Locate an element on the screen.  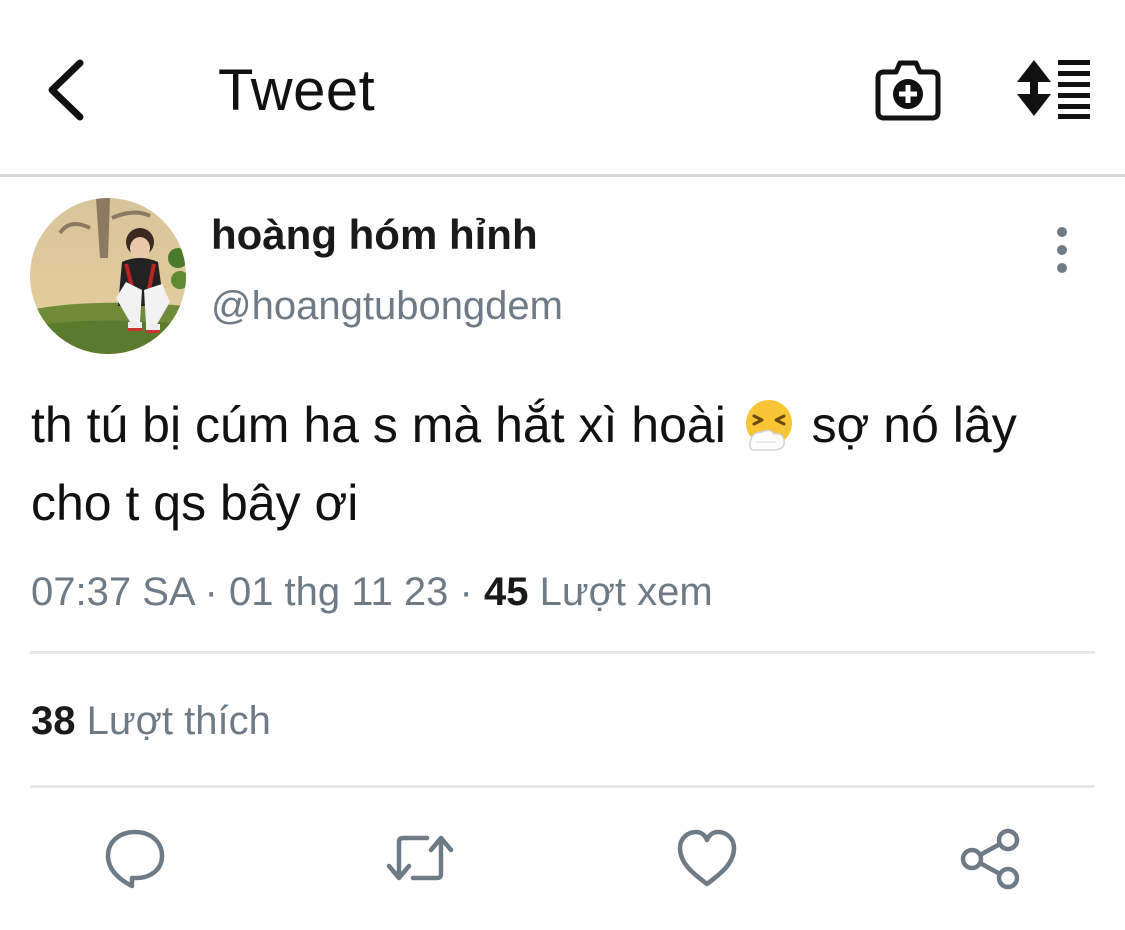
camera-add-icon is located at coordinates (908, 90).